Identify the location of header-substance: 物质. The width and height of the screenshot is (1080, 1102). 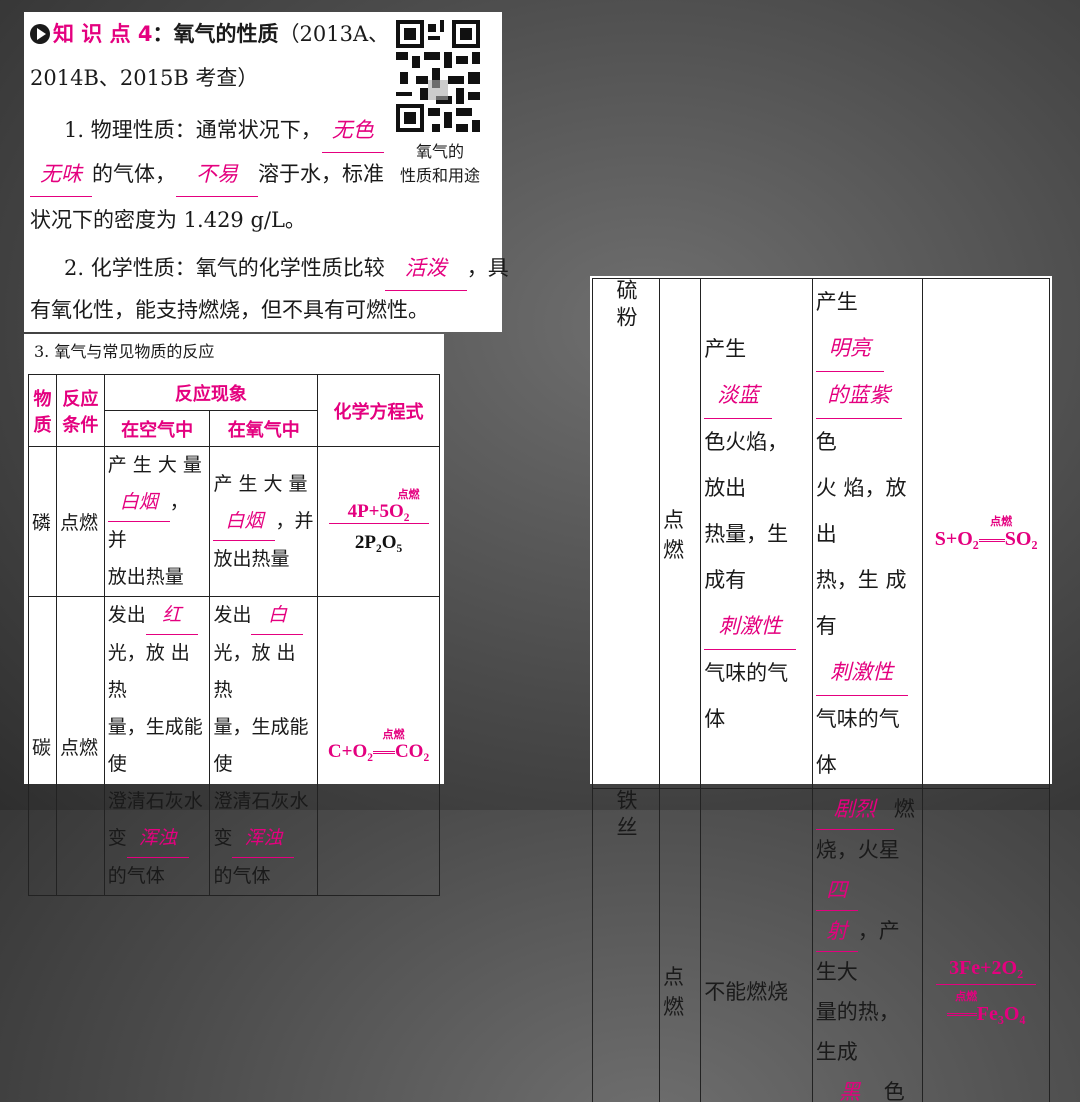
(43, 411).